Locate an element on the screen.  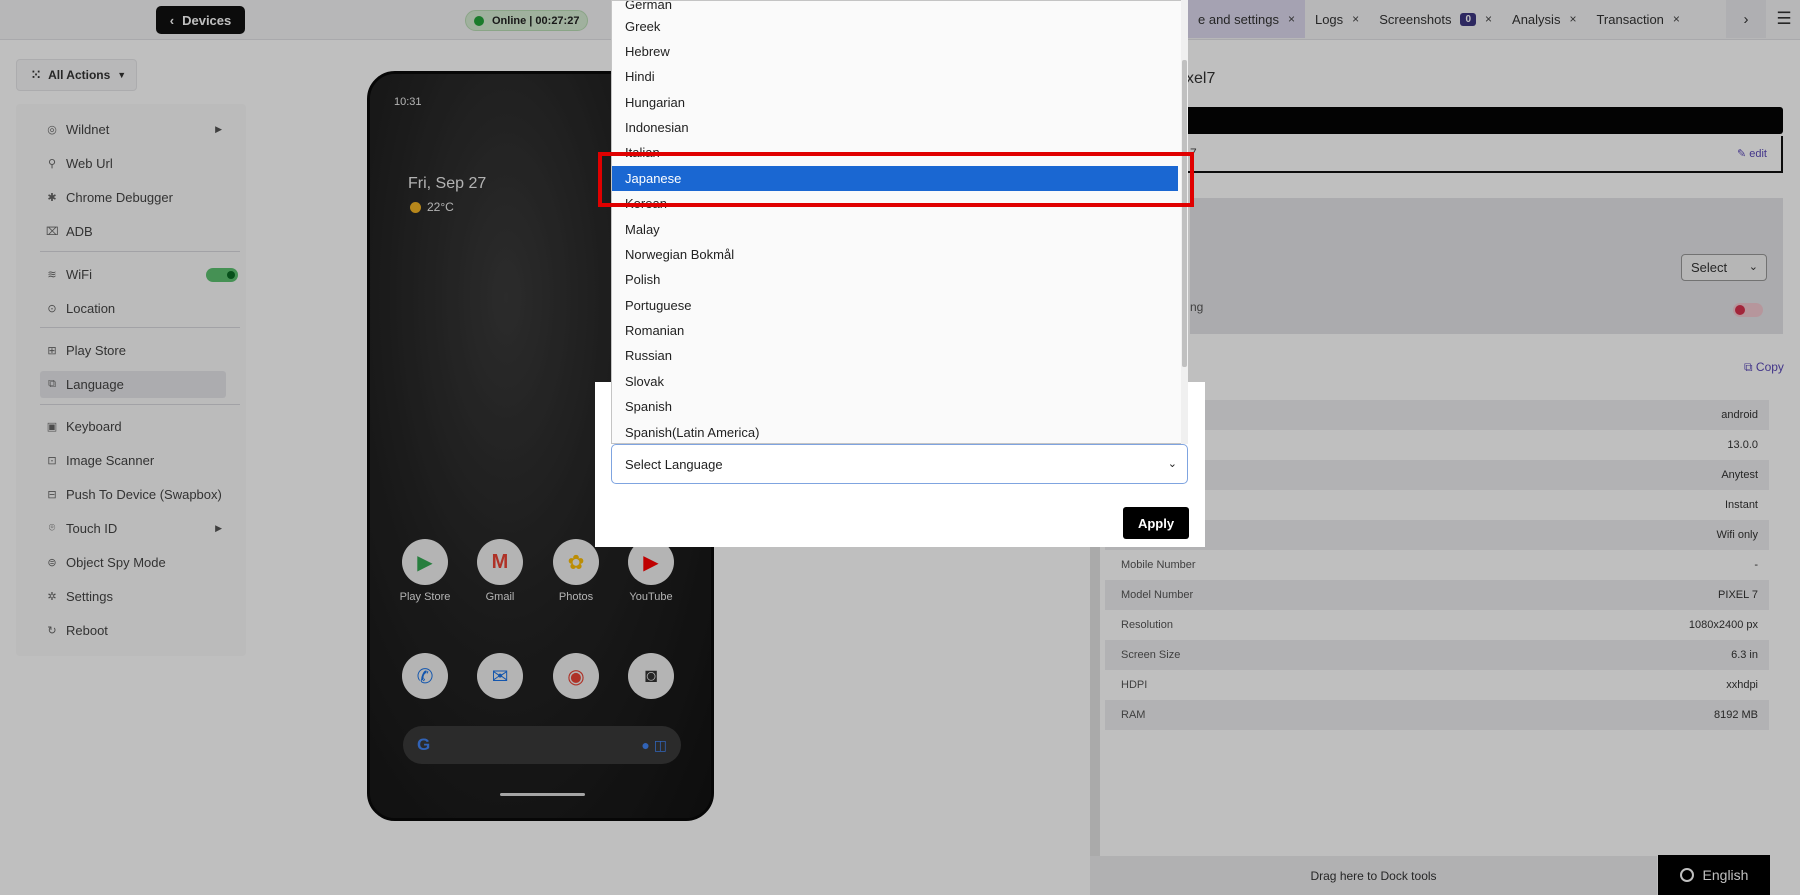
language-option: Indonesian is located at coordinates (895, 127).